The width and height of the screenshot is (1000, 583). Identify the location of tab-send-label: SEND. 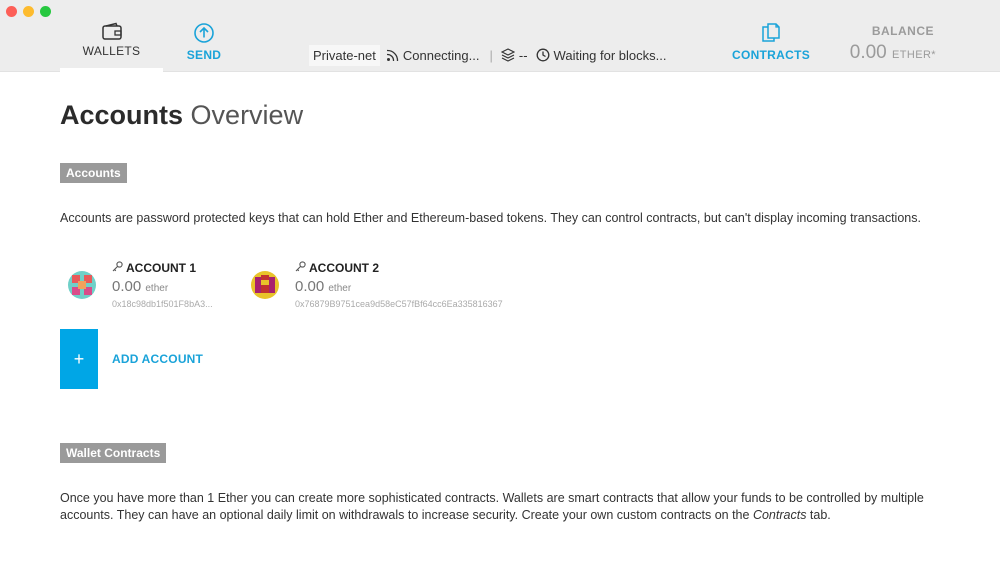
(204, 55).